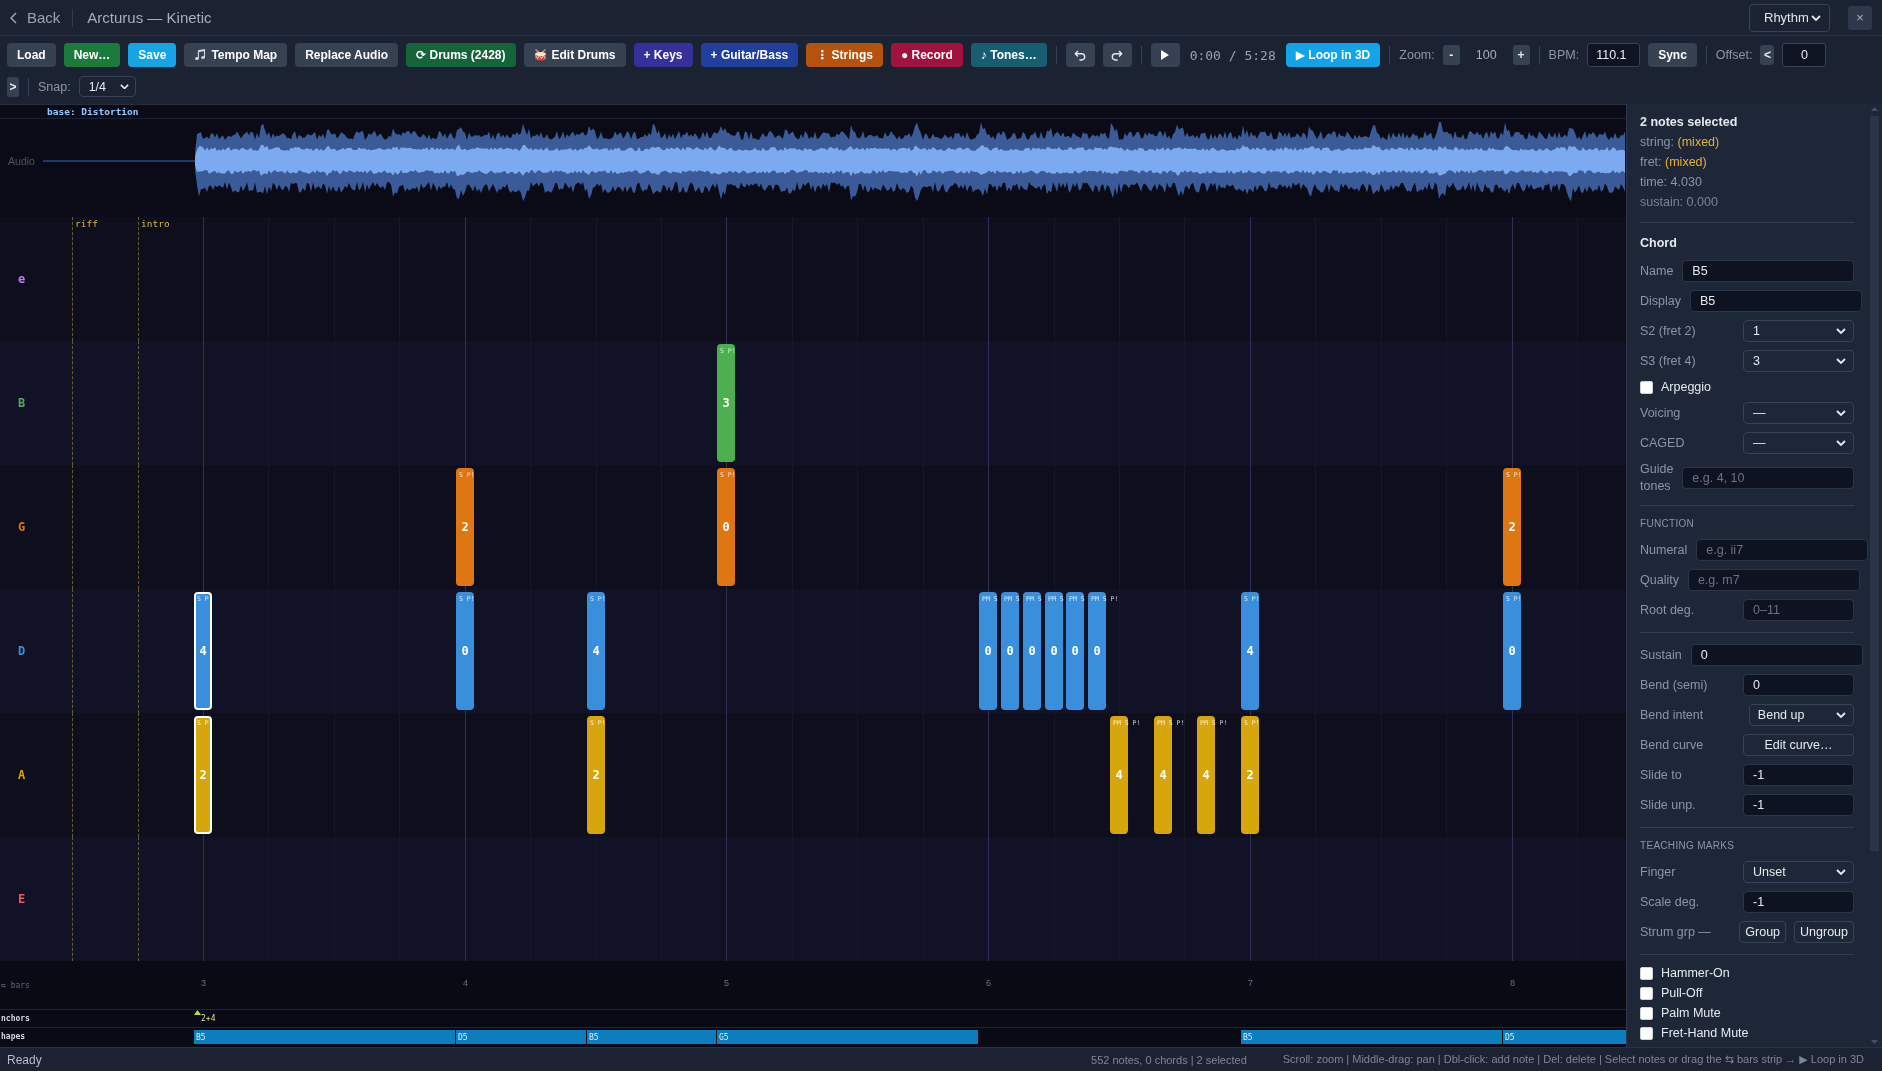  What do you see at coordinates (663, 55) in the screenshot?
I see `toolbar-button: + Keys` at bounding box center [663, 55].